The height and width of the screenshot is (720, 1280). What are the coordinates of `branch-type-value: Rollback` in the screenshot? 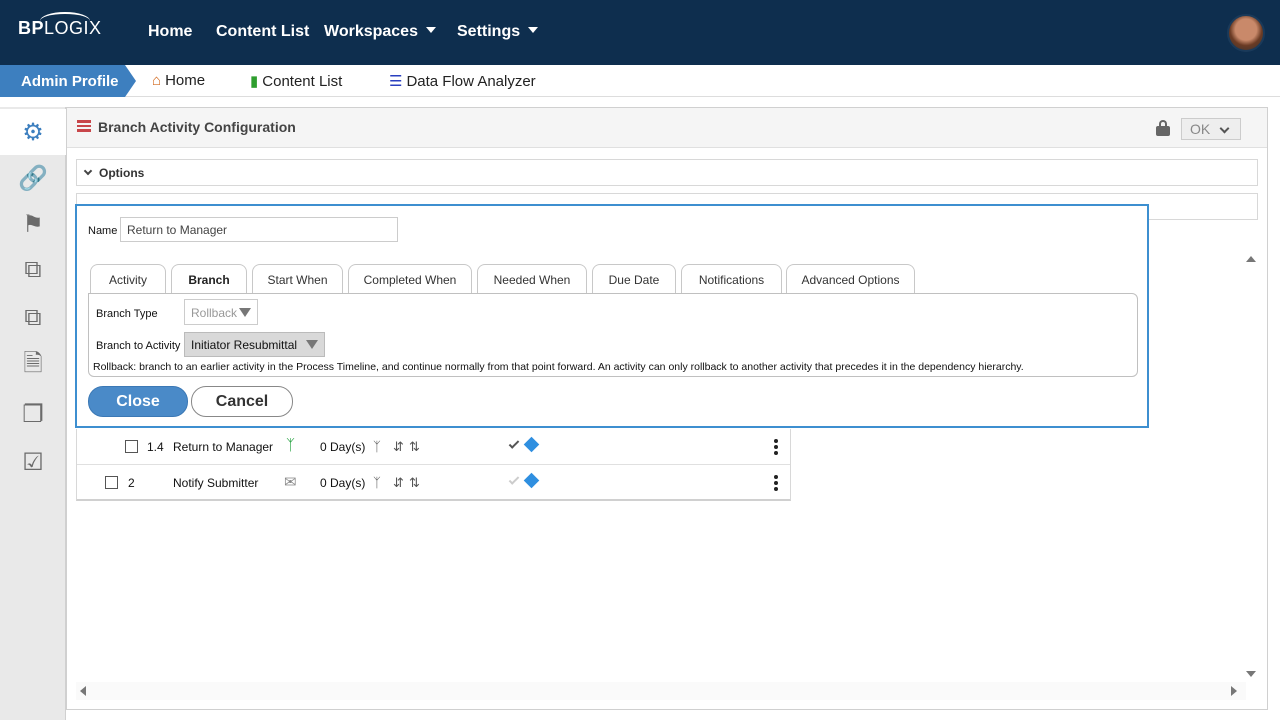 It's located at (214, 313).